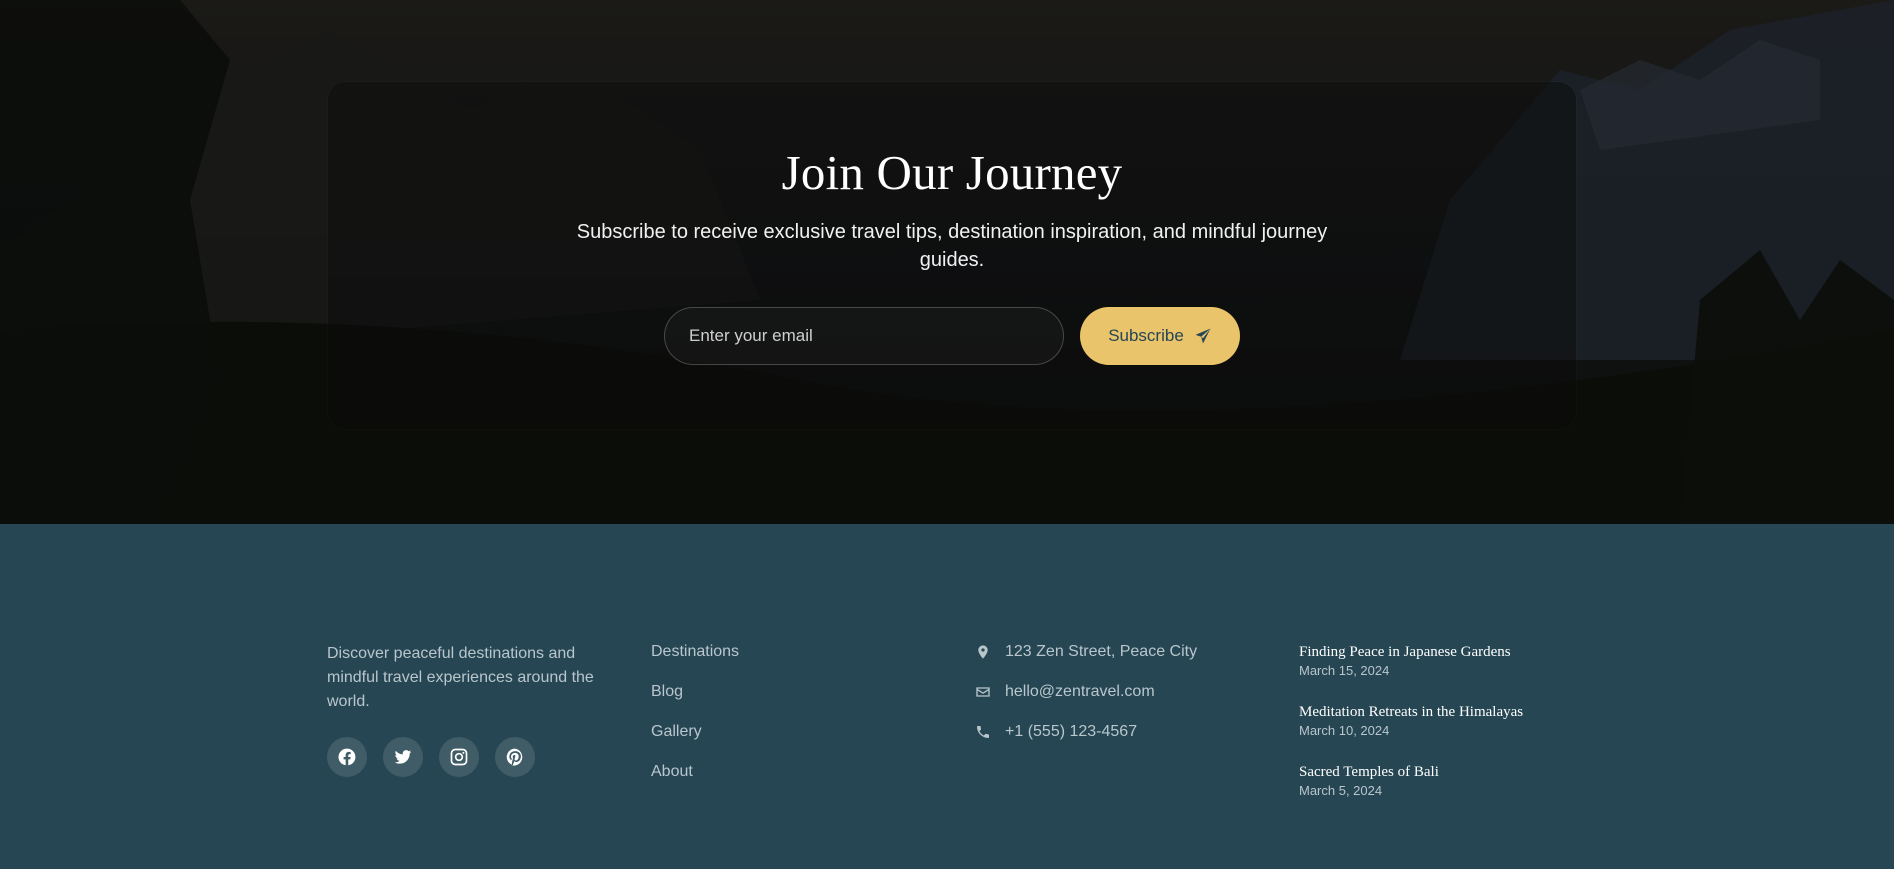 The height and width of the screenshot is (869, 1894). Describe the element at coordinates (983, 732) in the screenshot. I see `phone-icon` at that location.